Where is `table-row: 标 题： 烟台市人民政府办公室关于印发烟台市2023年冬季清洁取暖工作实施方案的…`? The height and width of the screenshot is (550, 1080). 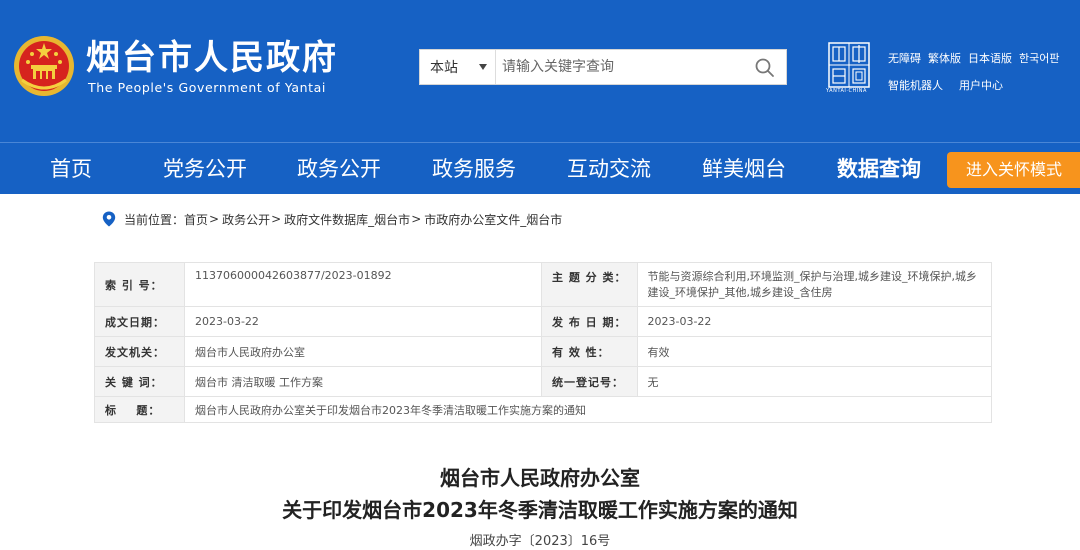 table-row: 标 题： 烟台市人民政府办公室关于印发烟台市2023年冬季清洁取暖工作实施方案的… is located at coordinates (543, 409).